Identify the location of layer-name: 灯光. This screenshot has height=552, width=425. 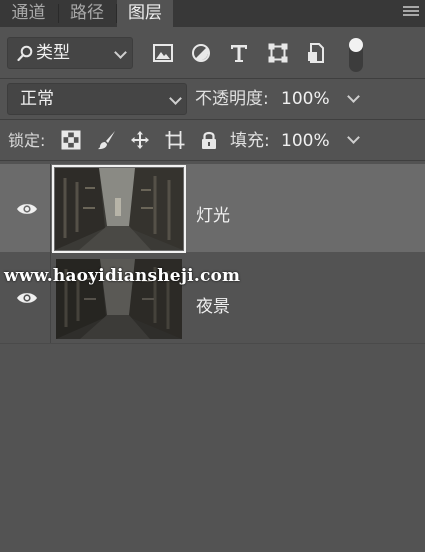
(213, 213).